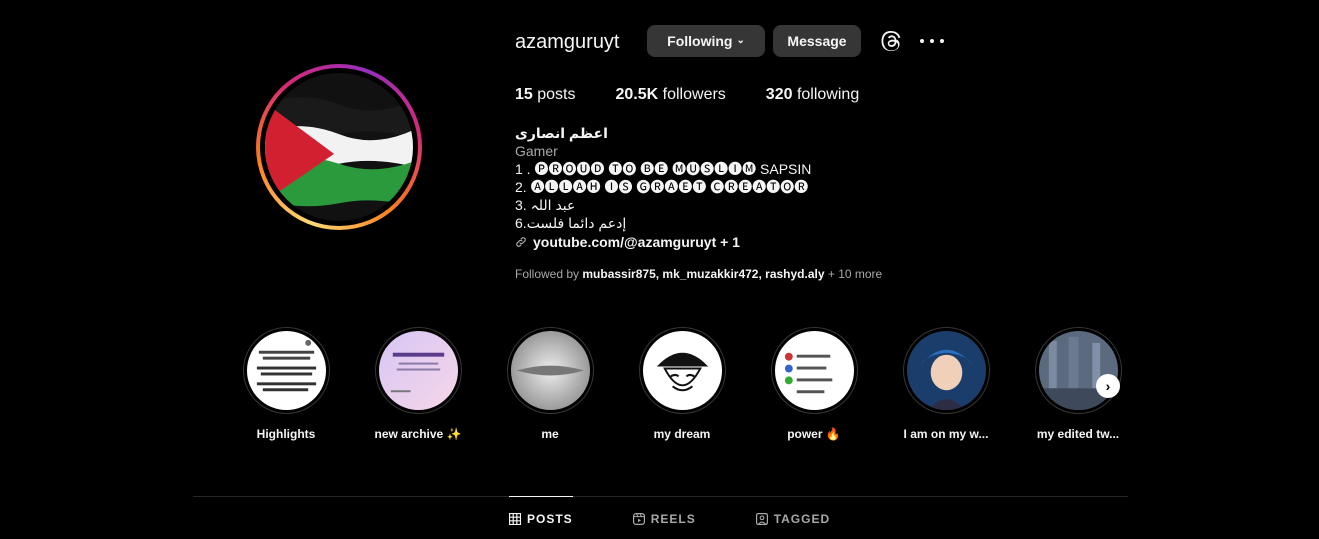 The width and height of the screenshot is (1319, 539). What do you see at coordinates (638, 518) in the screenshot?
I see `reels-icon` at bounding box center [638, 518].